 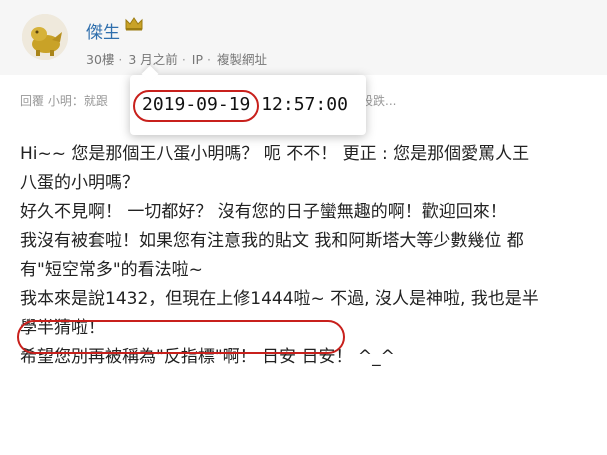 What do you see at coordinates (152, 59) in the screenshot?
I see `post-time: 3 月之前` at bounding box center [152, 59].